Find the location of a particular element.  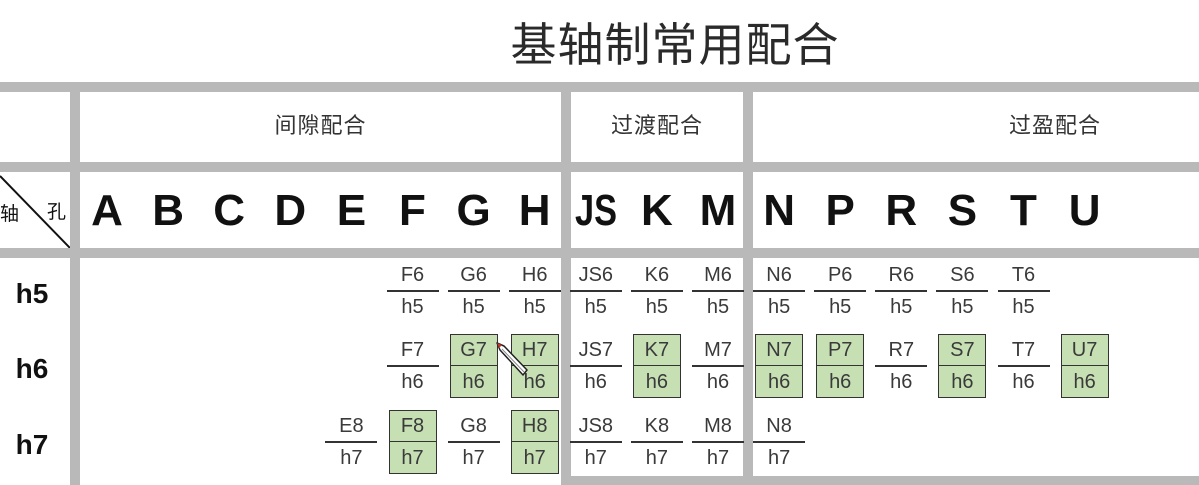

column-header-a: A is located at coordinates (107, 210).